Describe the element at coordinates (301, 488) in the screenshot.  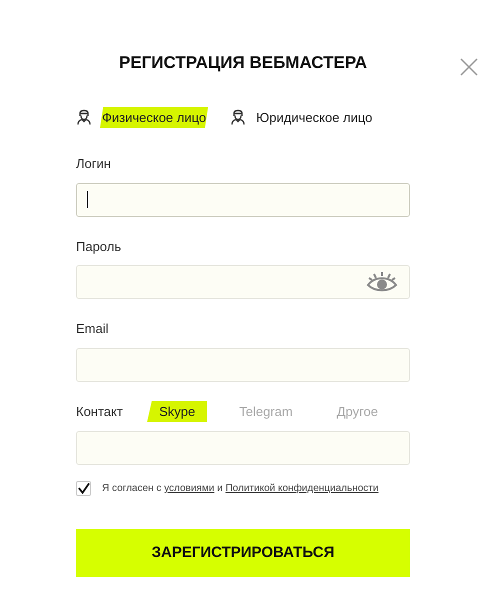
I see `privacy-link: Политикой конфиденциальности` at that location.